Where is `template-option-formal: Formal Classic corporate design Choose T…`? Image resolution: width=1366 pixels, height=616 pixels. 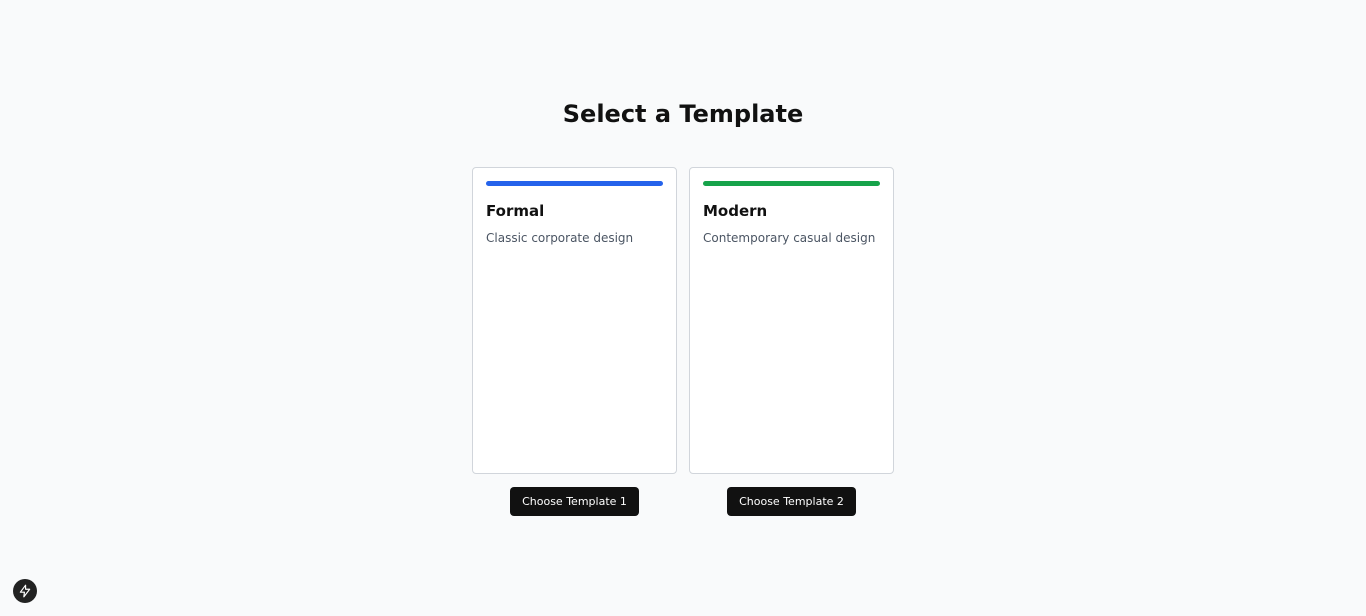
template-option-formal: Formal Classic corporate design Choose T… is located at coordinates (574, 341).